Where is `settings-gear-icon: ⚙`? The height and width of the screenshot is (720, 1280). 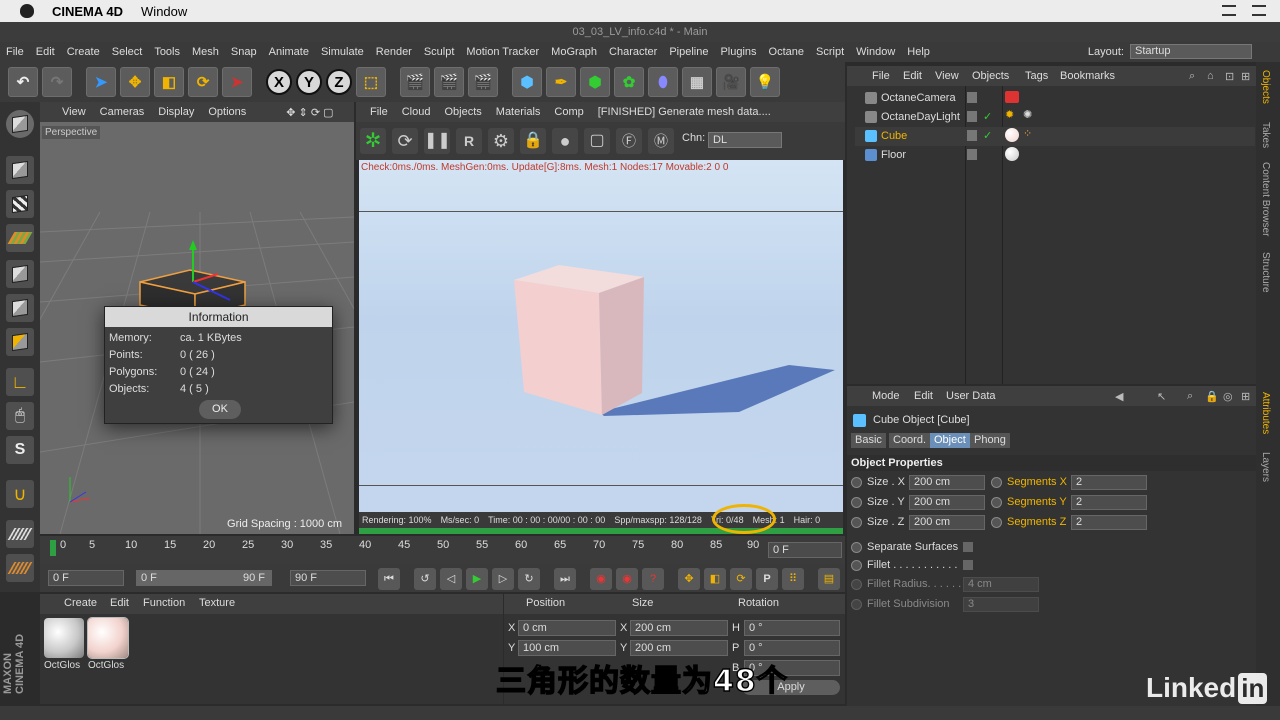
settings-gear-icon: ⚙ is located at coordinates (501, 141).